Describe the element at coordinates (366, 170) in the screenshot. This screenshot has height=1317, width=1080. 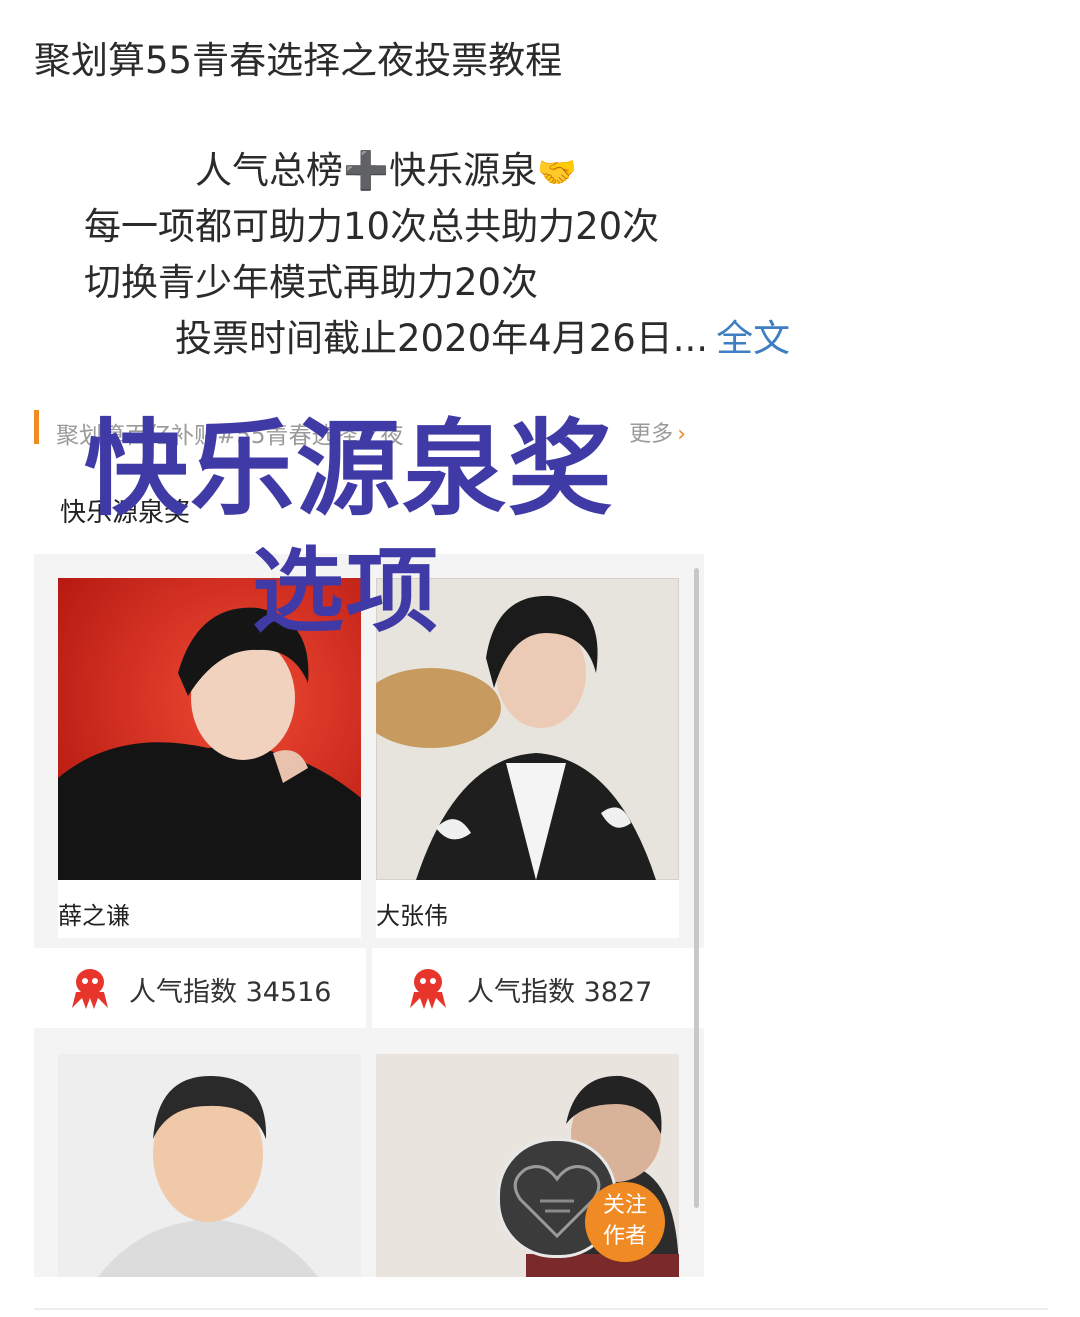
I see `plus-icon: ➕` at that location.